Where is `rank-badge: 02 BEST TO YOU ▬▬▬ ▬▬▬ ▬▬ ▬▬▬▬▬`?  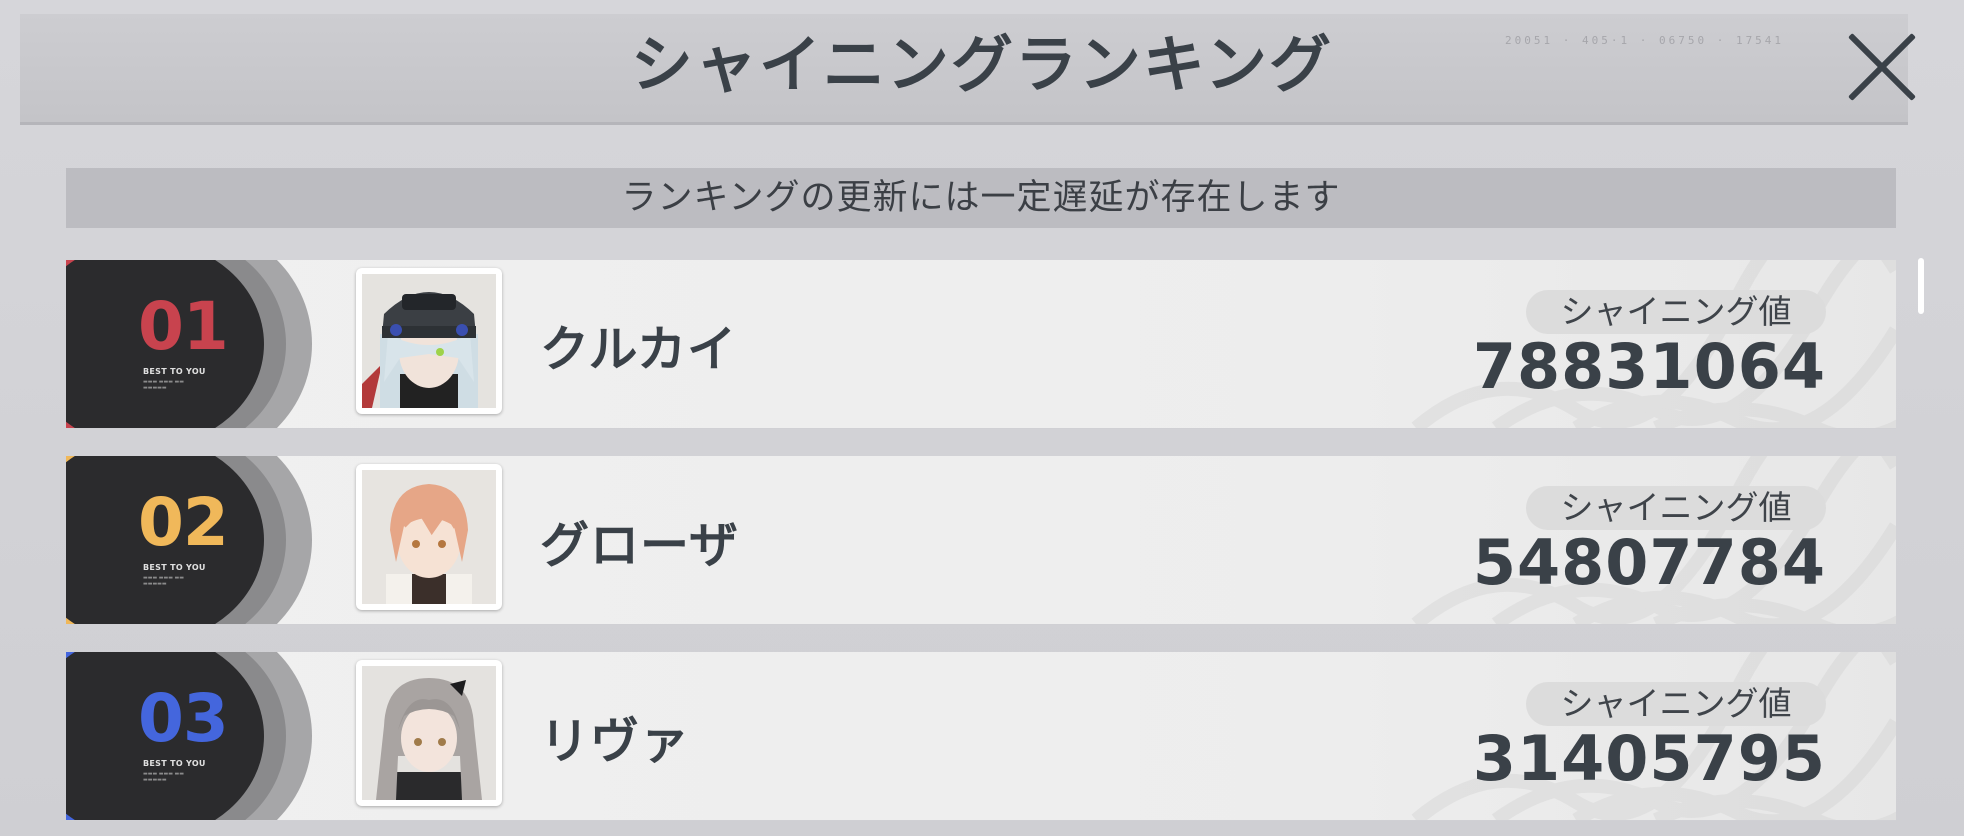
rank-badge: 02 BEST TO YOU ▬▬▬ ▬▬▬ ▬▬ ▬▬▬▬▬ is located at coordinates (189, 540).